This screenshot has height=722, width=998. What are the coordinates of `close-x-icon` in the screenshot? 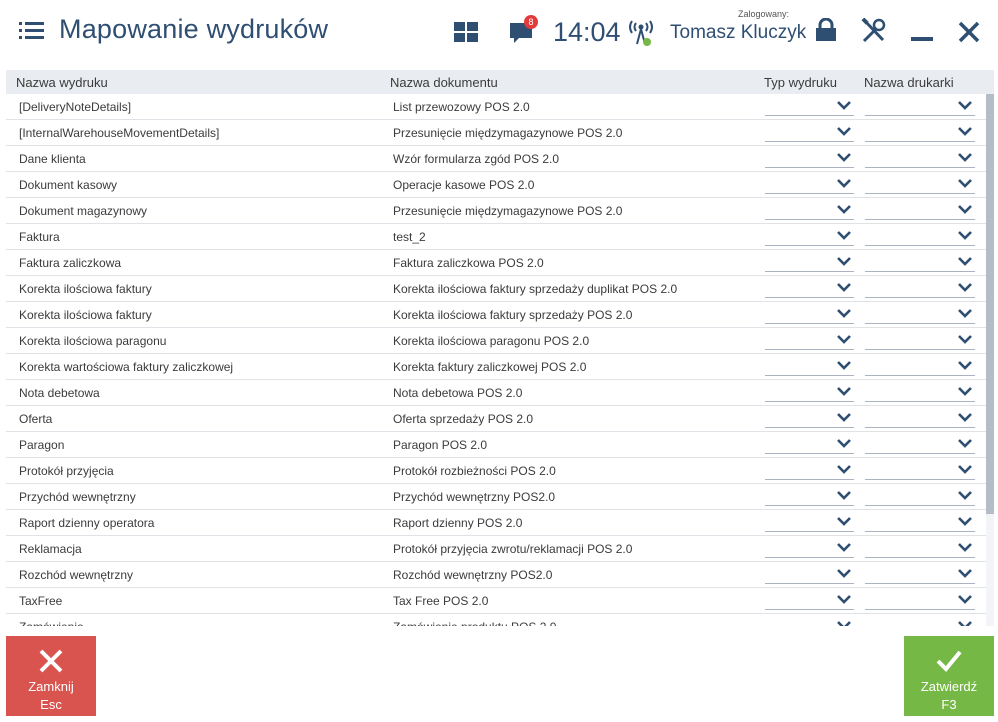 It's located at (51, 661).